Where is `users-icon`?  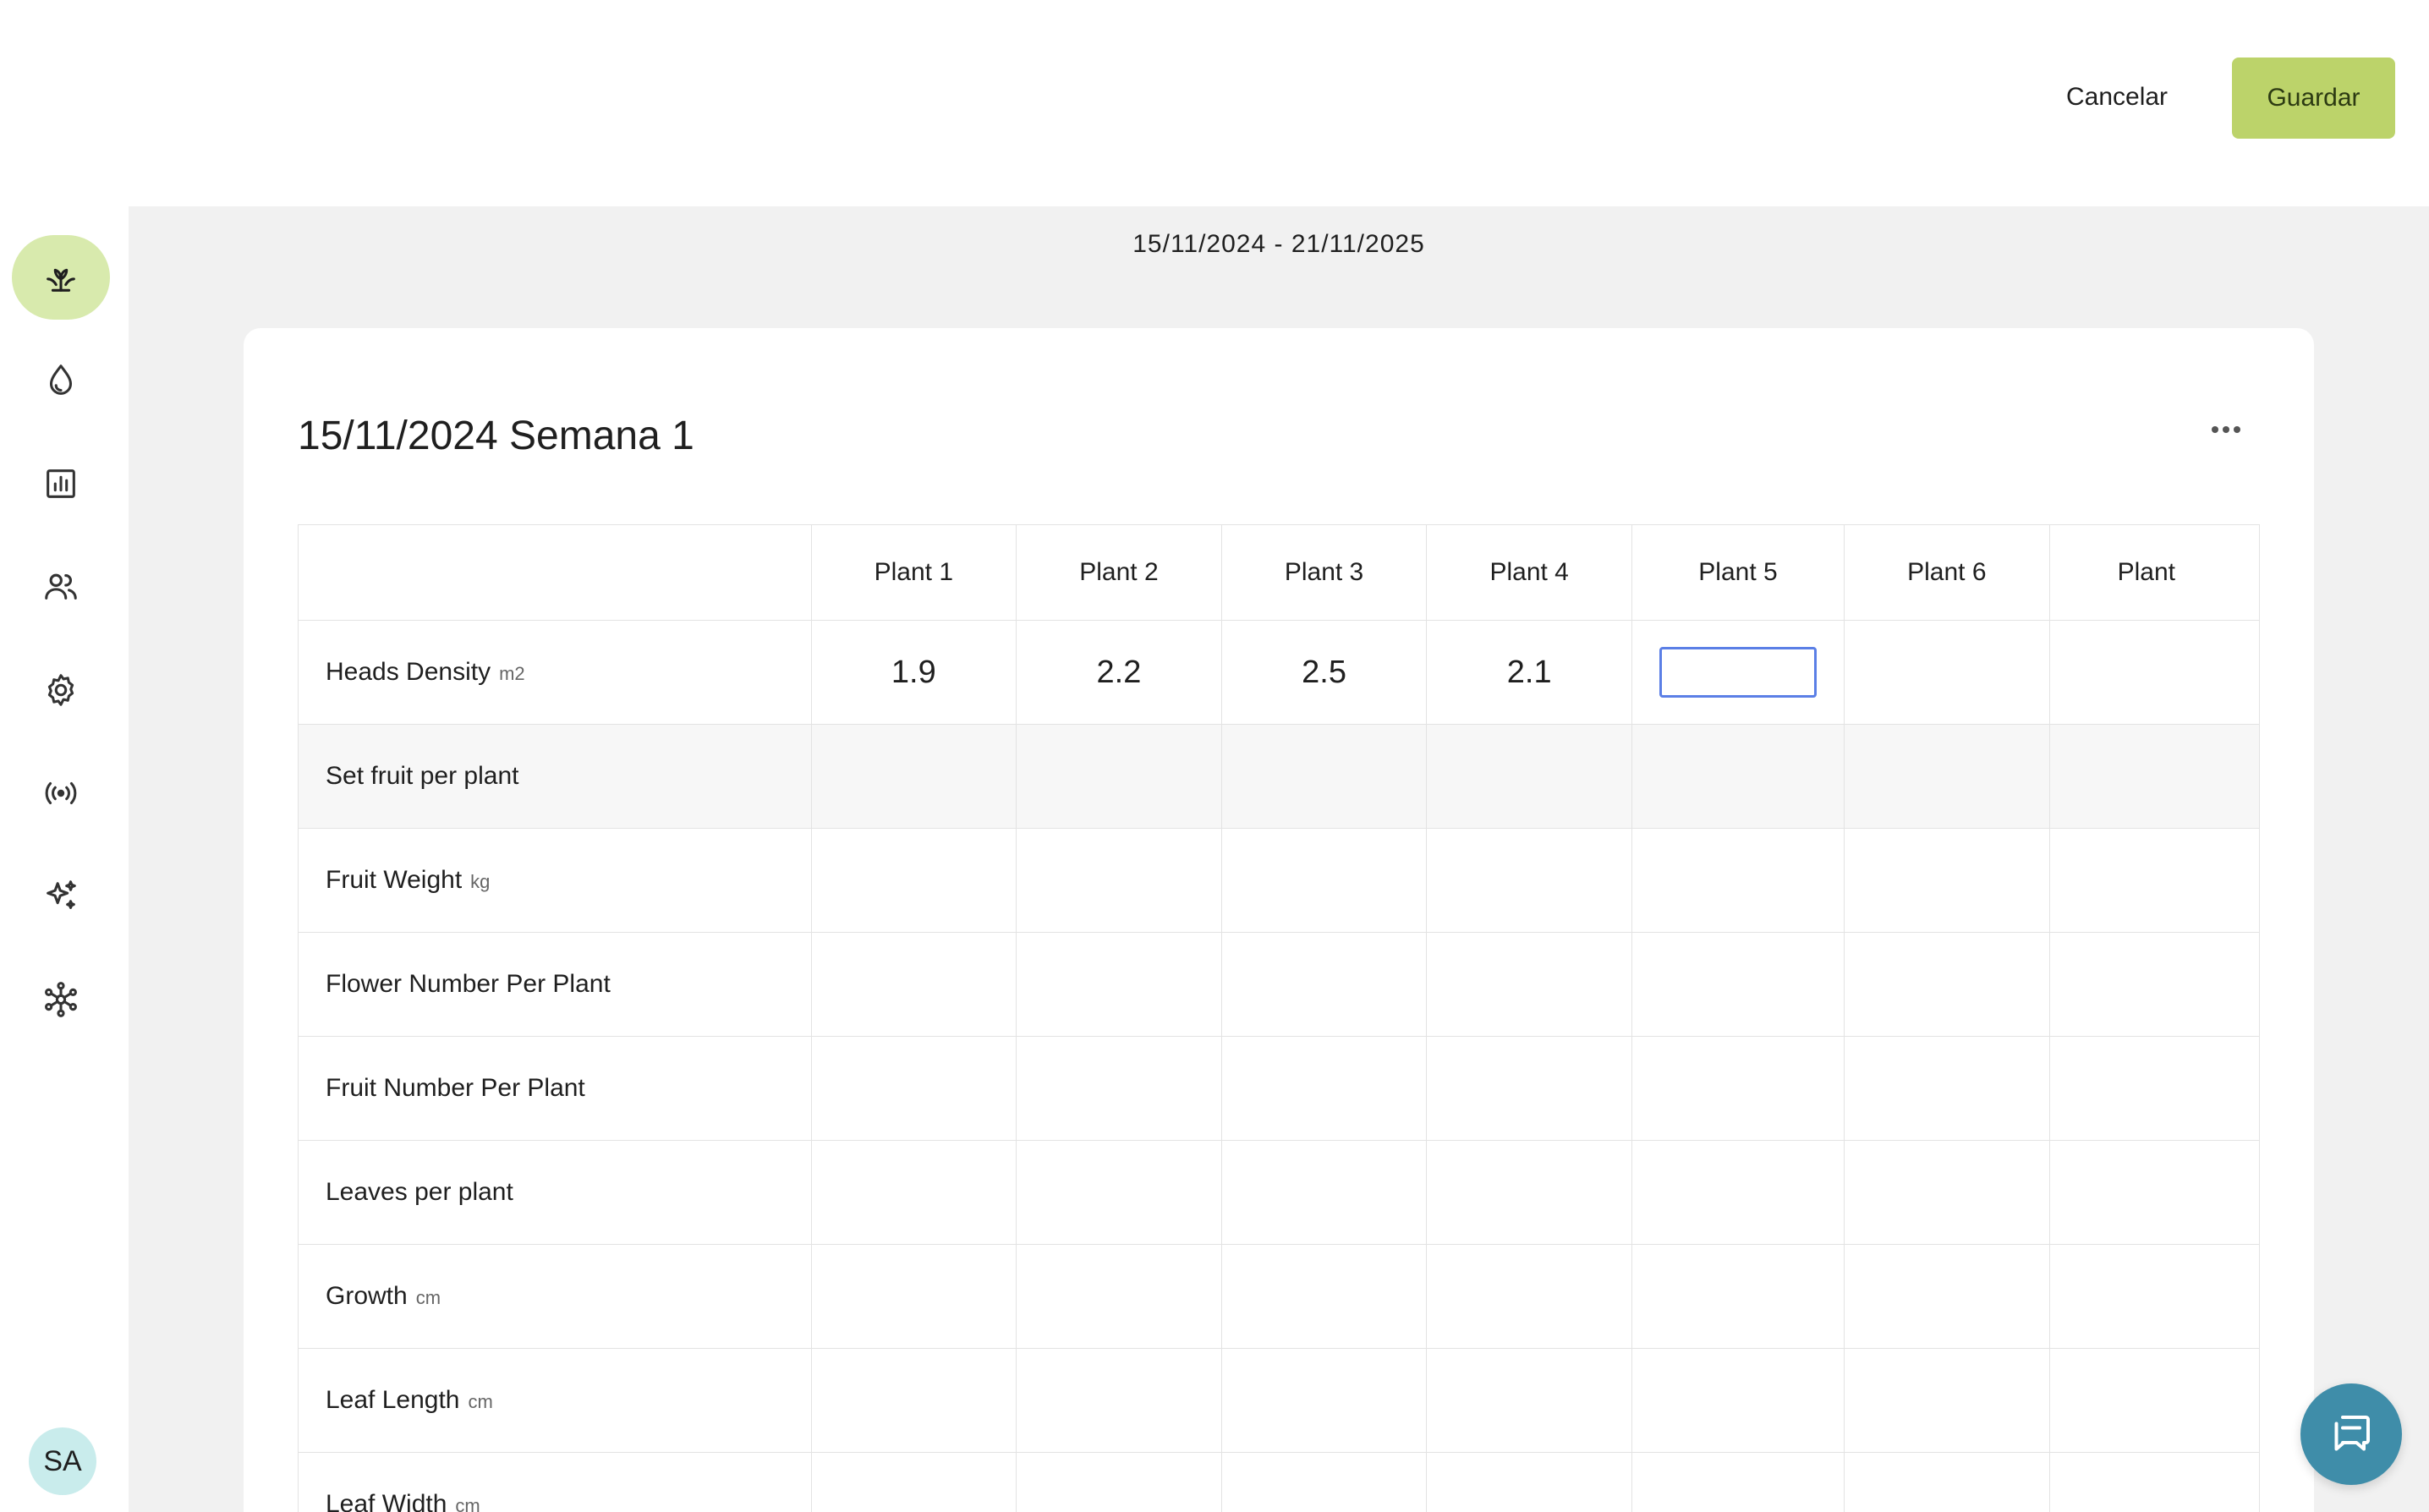
users-icon is located at coordinates (61, 586).